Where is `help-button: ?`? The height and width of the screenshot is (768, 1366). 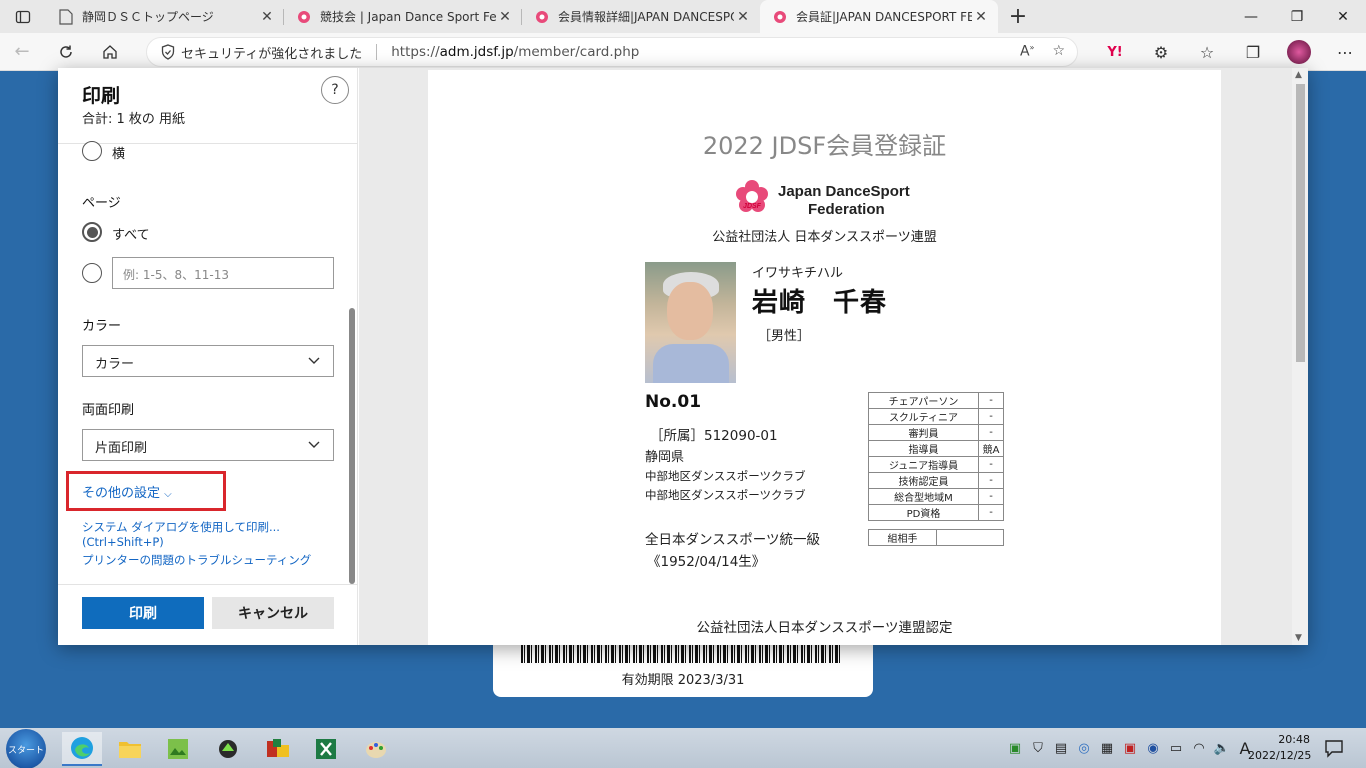
help-button: ? is located at coordinates (335, 90).